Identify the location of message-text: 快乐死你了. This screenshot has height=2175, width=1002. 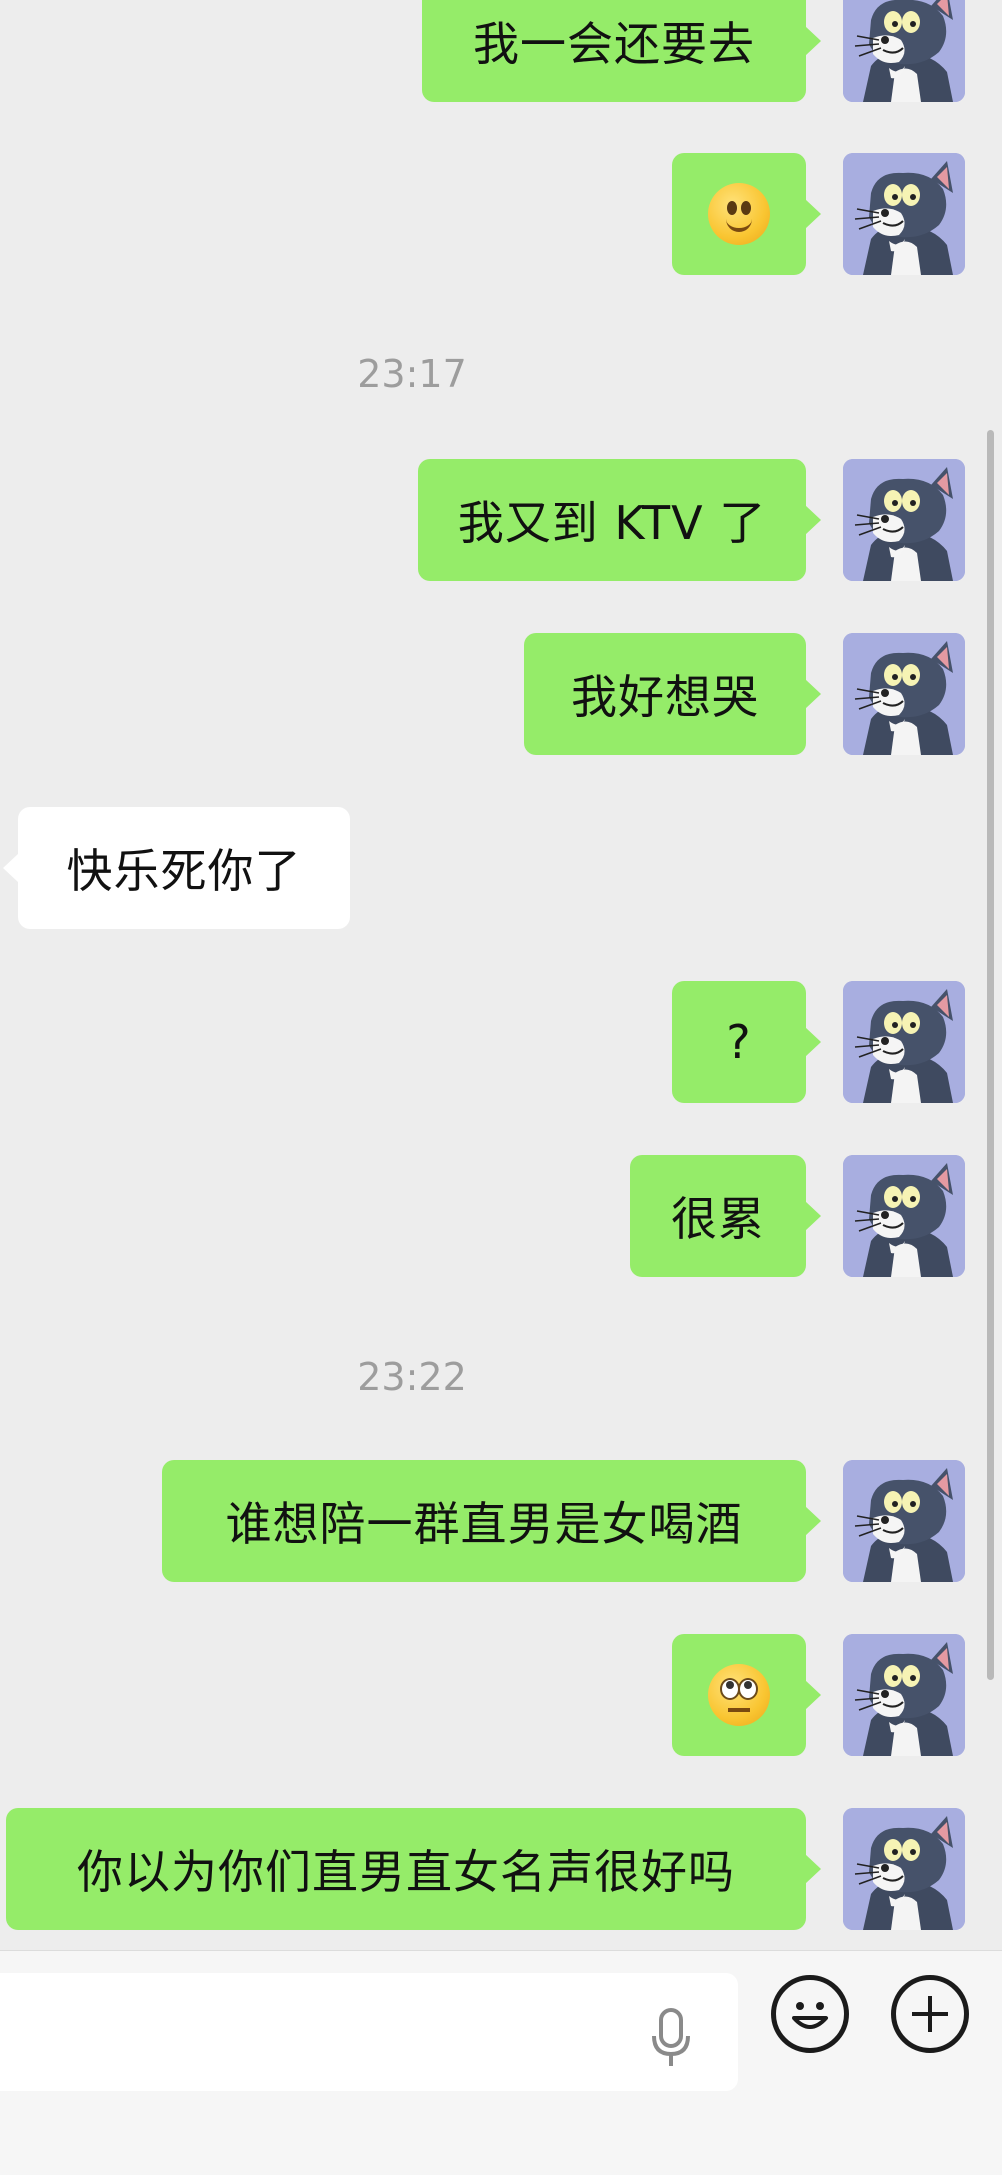
(184, 871).